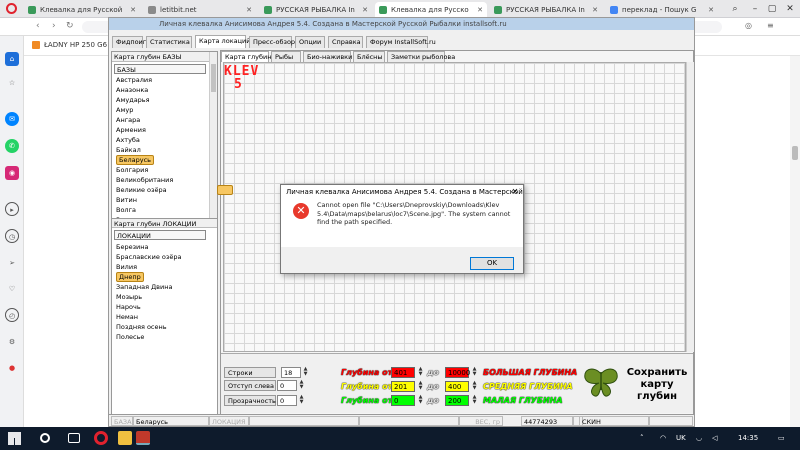  I want to click on page-scrollbar-thumb, so click(795, 153).